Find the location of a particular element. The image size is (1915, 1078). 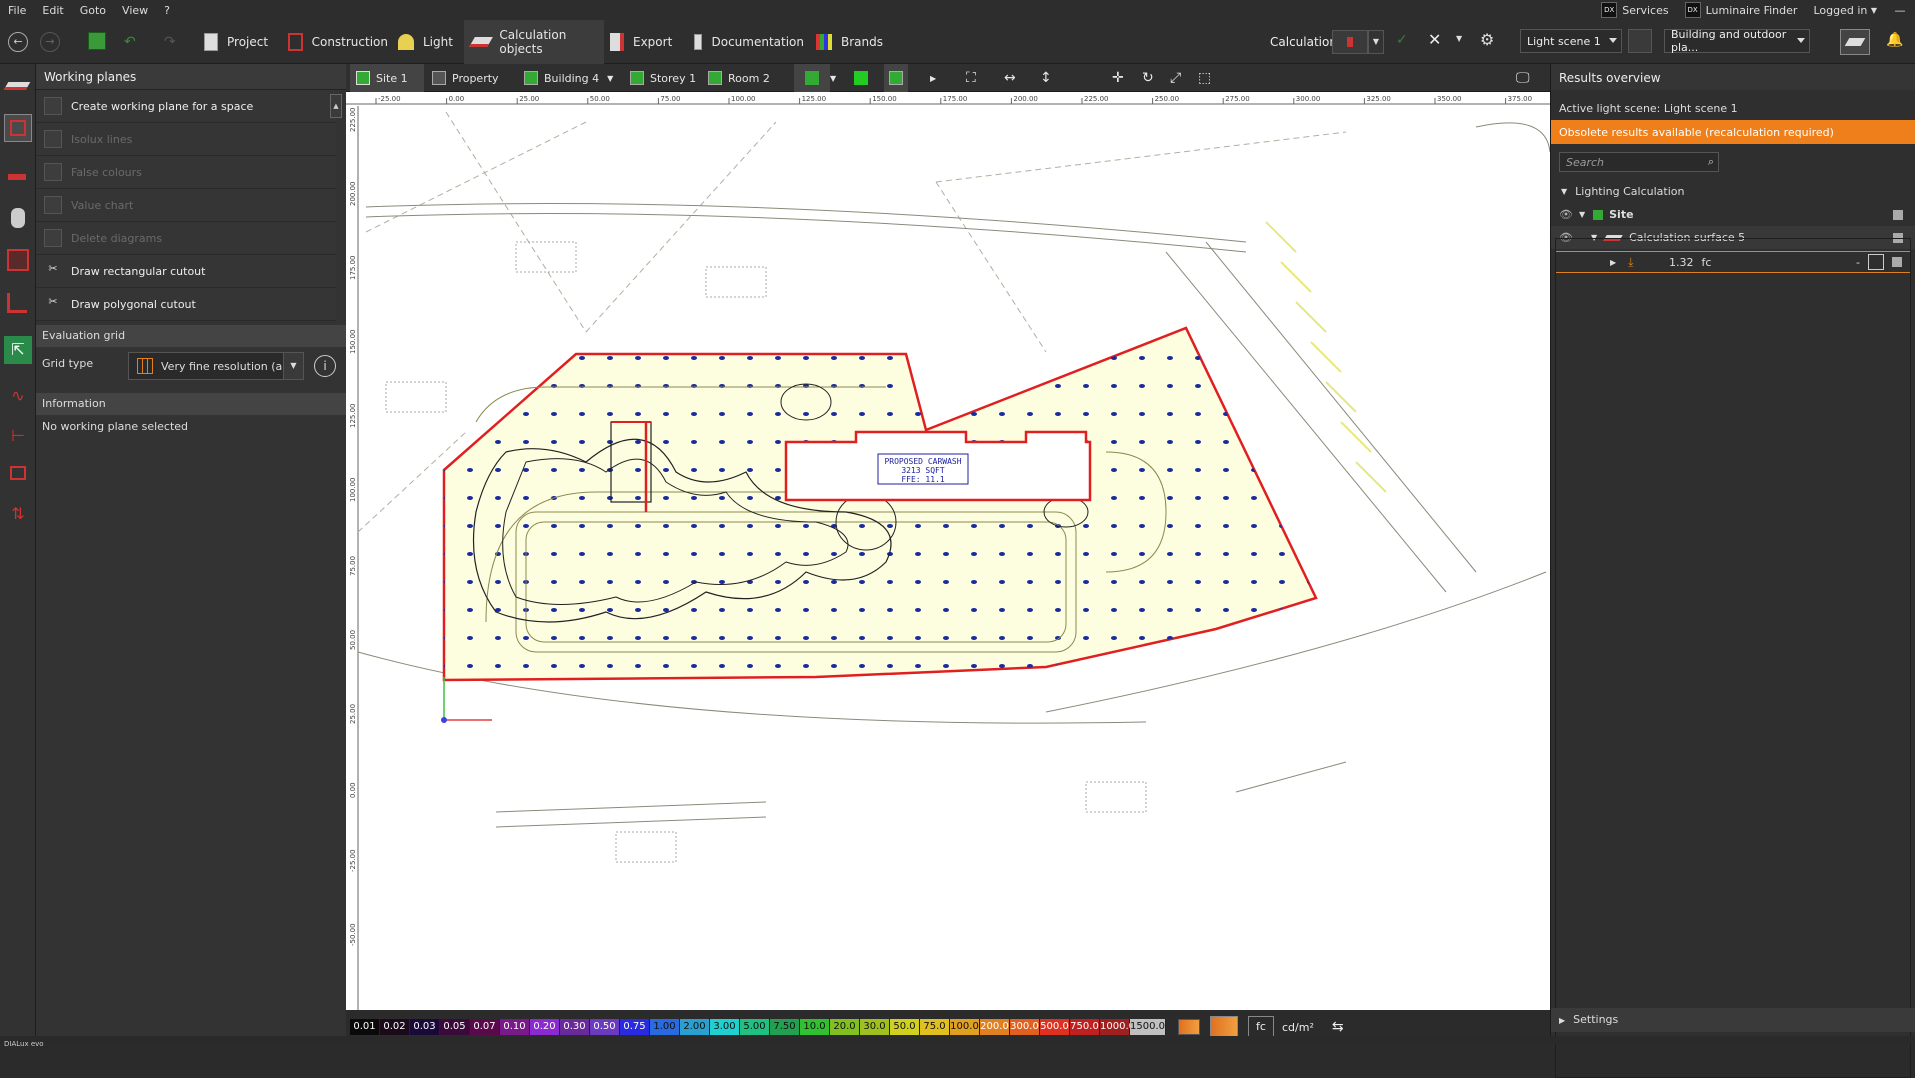

green-plan-button is located at coordinates (864, 78).